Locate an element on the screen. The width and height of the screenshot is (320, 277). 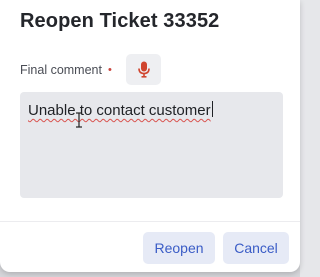
voice-input-button is located at coordinates (143, 69).